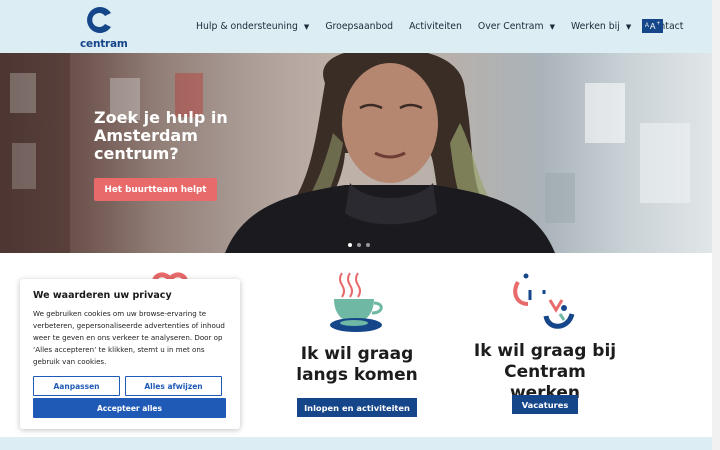 This screenshot has height=450, width=720. I want to click on nav-item-over-centram: Over Centram ▼, so click(516, 26).